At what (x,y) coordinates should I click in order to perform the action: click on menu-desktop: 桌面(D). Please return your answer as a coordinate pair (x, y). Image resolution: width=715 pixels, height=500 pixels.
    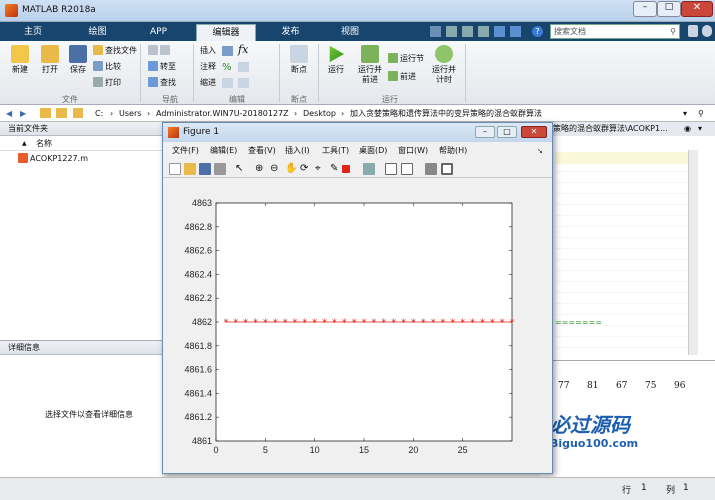
    Looking at the image, I should click on (373, 151).